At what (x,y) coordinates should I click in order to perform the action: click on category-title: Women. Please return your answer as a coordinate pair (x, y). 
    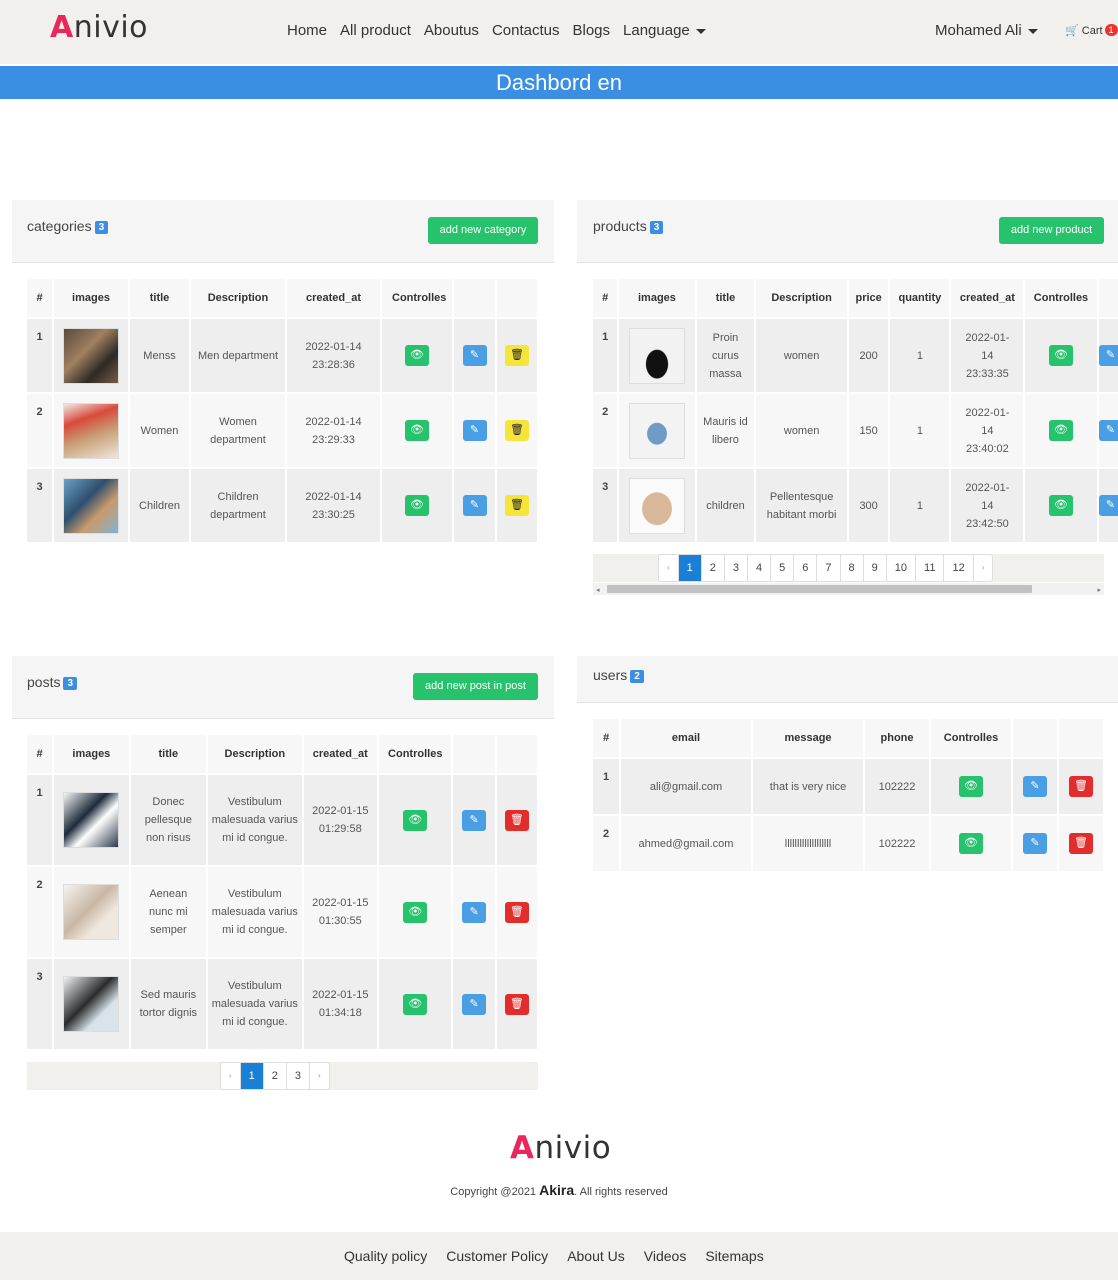
    Looking at the image, I should click on (159, 430).